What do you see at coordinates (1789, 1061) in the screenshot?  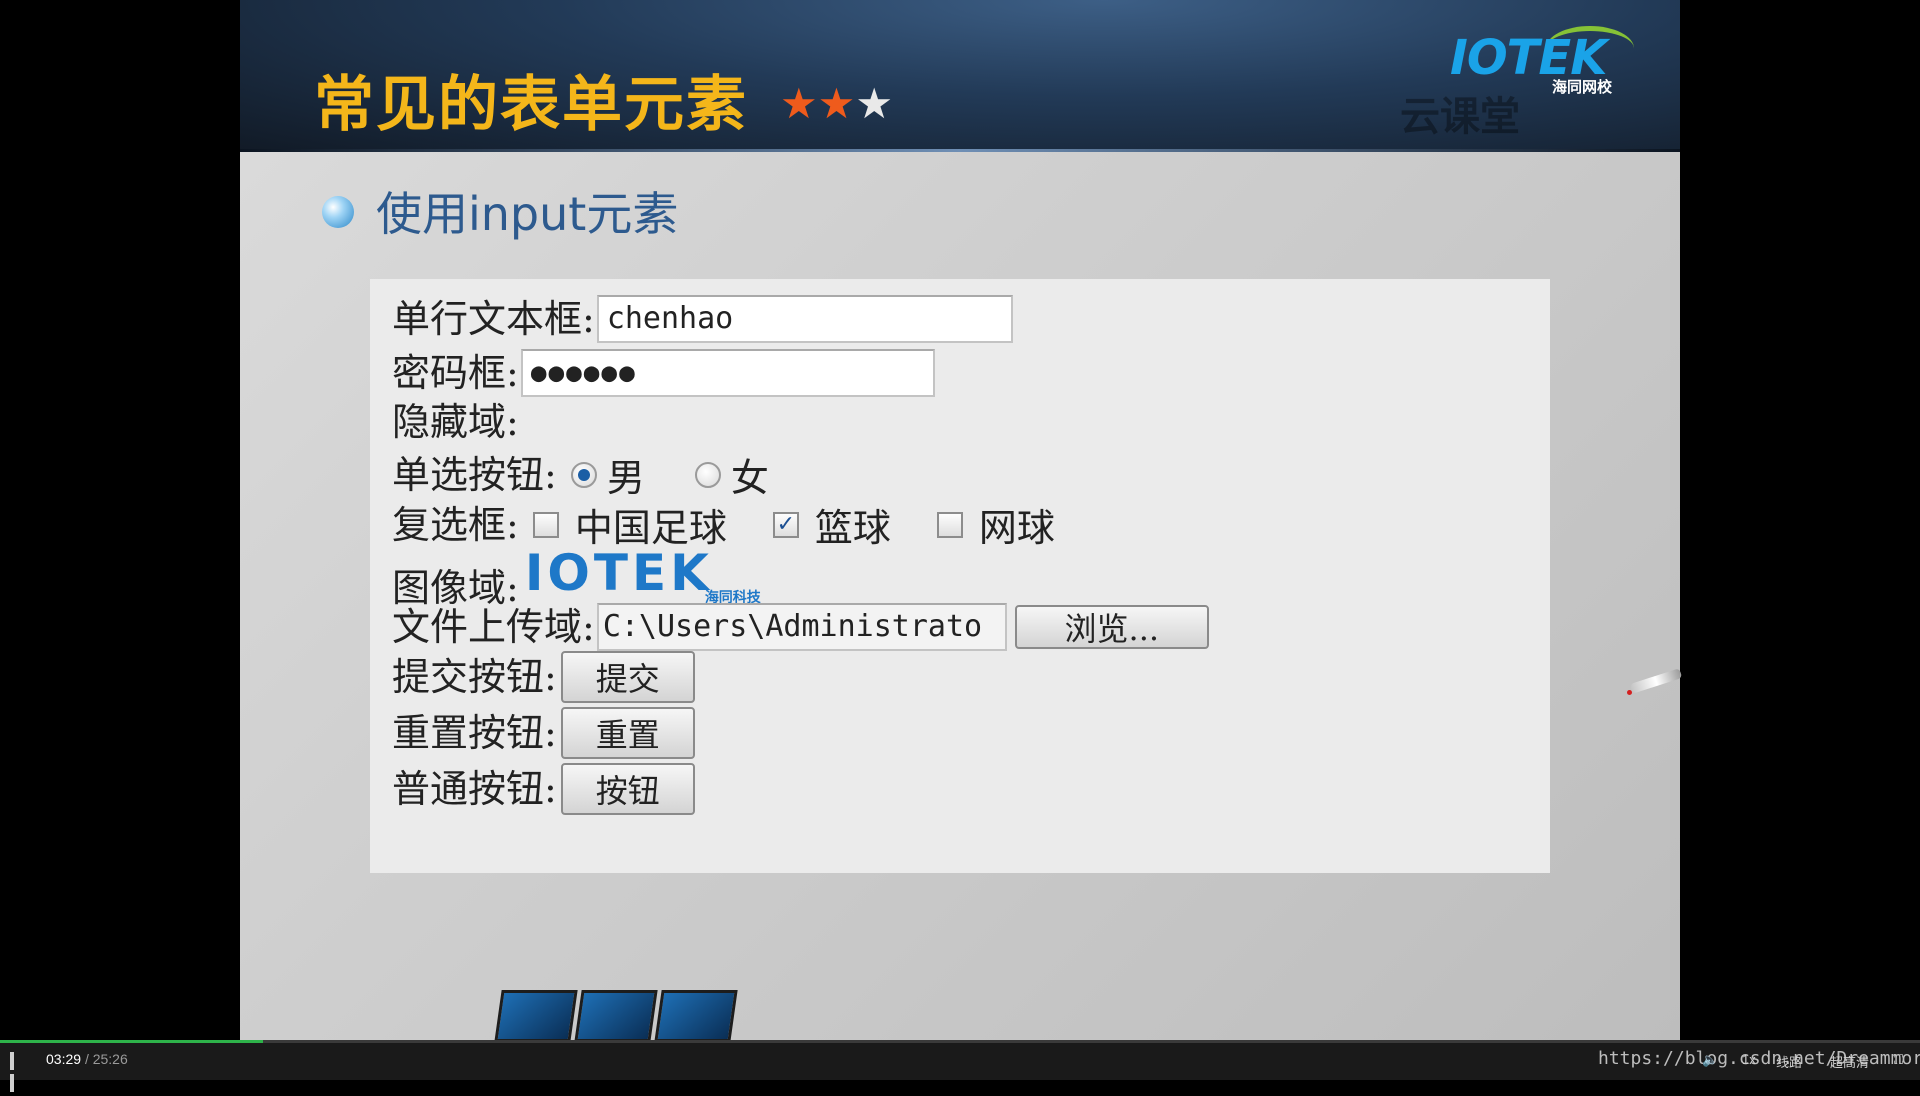 I see `line-control: 线路` at bounding box center [1789, 1061].